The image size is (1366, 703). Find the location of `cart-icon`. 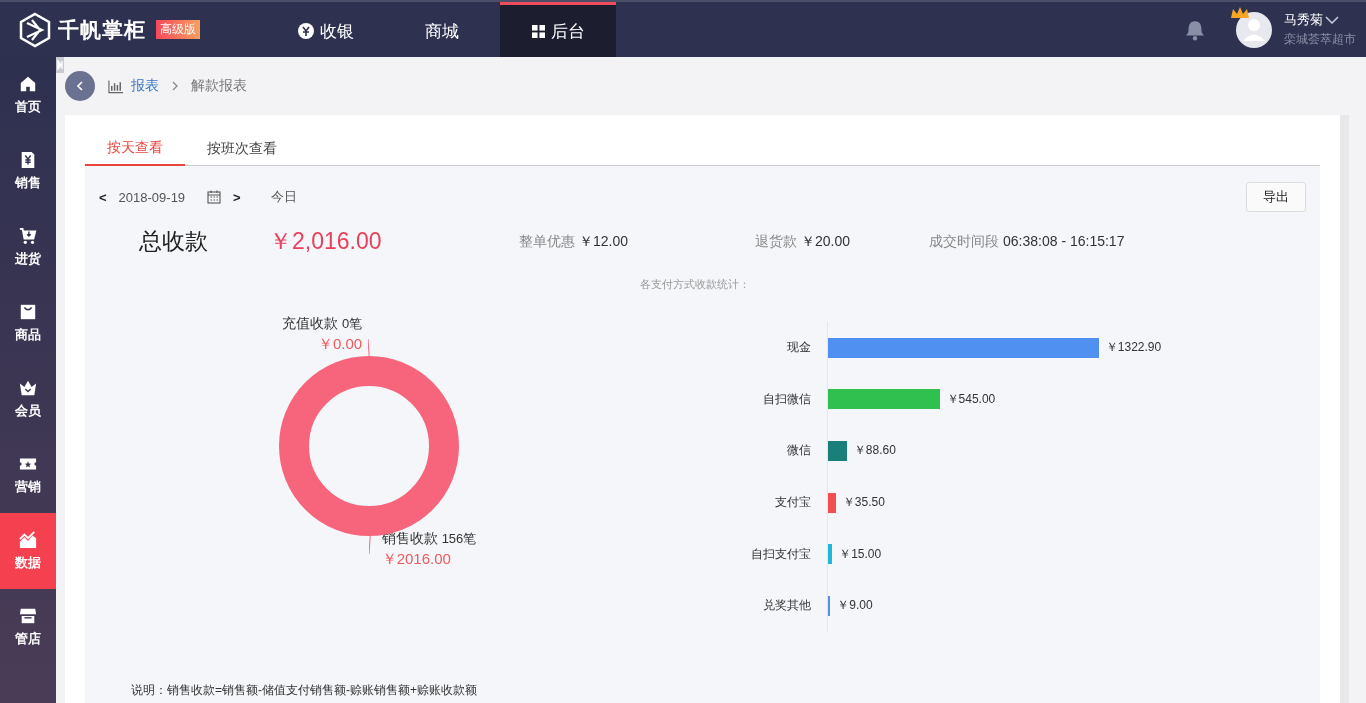

cart-icon is located at coordinates (28, 235).